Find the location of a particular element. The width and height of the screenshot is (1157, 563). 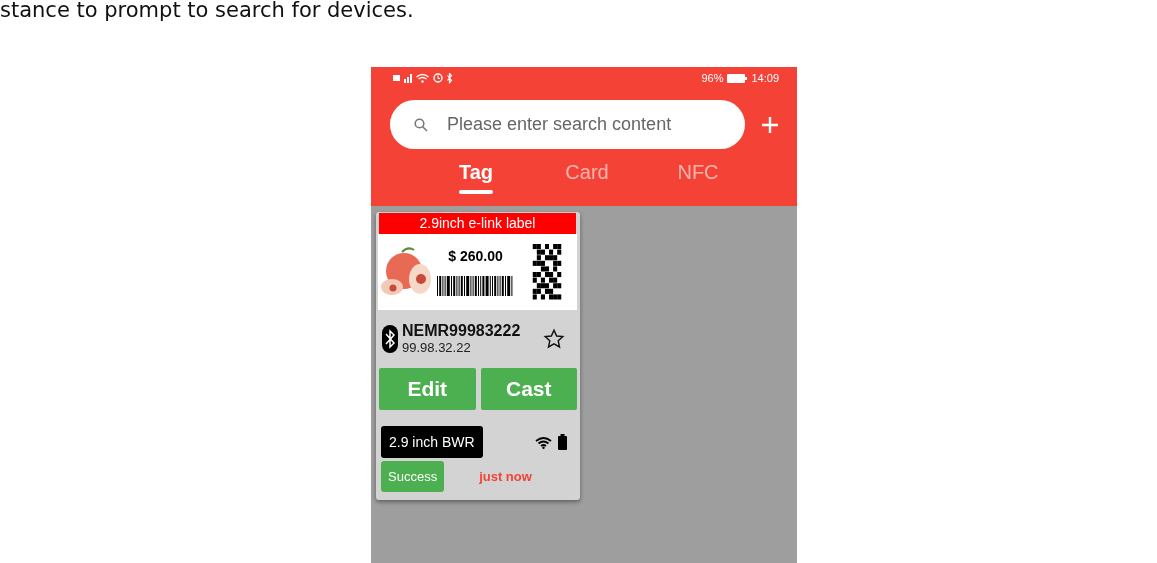

model-tag: 2.9 inch BWR is located at coordinates (432, 442).